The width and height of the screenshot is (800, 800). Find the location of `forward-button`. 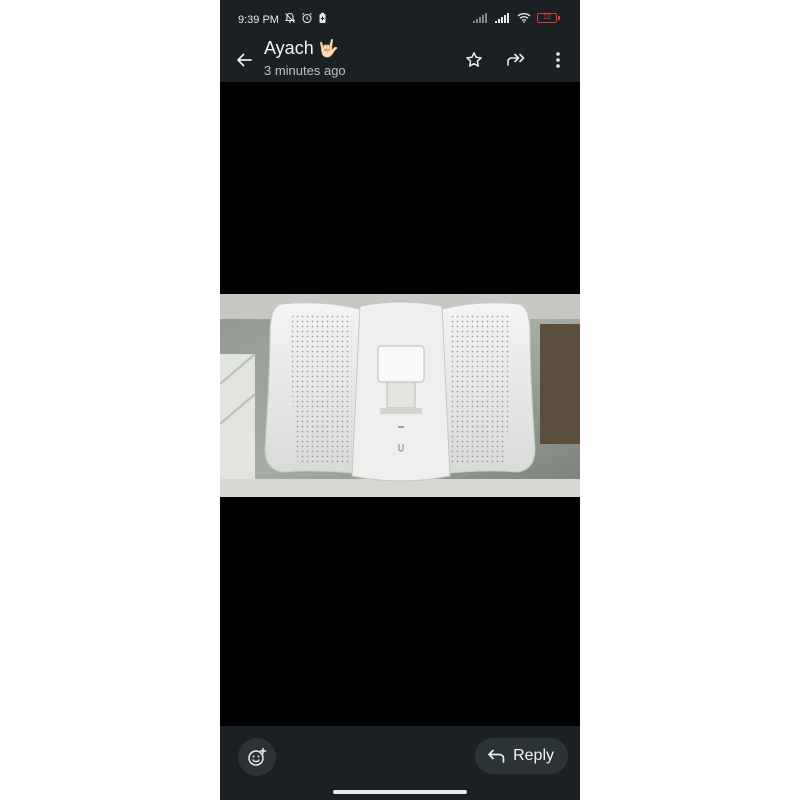

forward-button is located at coordinates (516, 60).